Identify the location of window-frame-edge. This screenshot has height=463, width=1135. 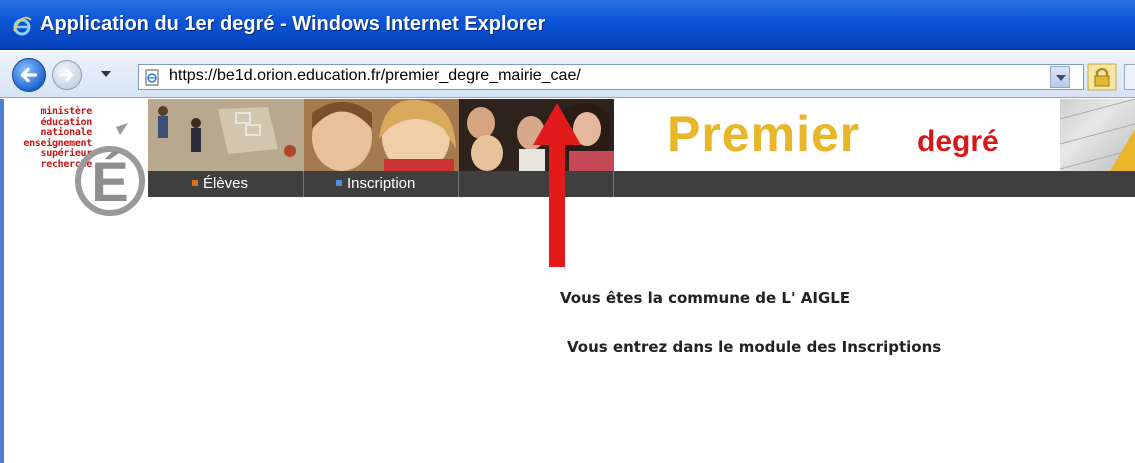
(2, 281).